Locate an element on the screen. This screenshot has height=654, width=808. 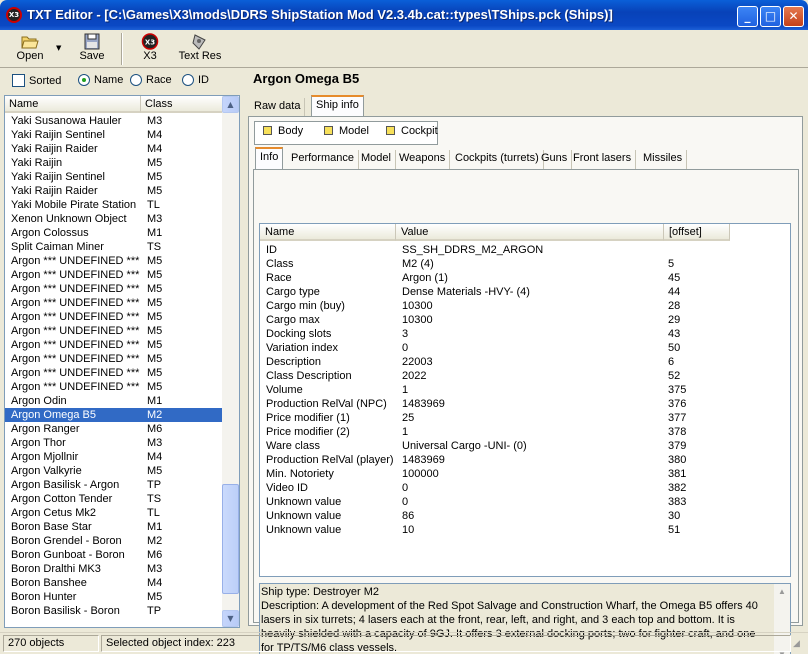
desc-scroll-up-icon: ▲ is located at coordinates (782, 592).